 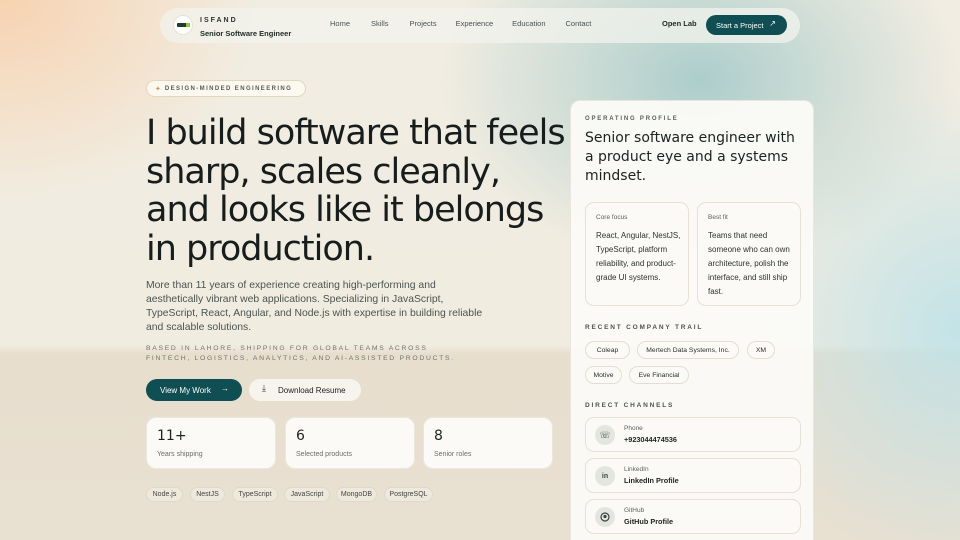 What do you see at coordinates (603, 375) in the screenshot?
I see `company-chip: Motive` at bounding box center [603, 375].